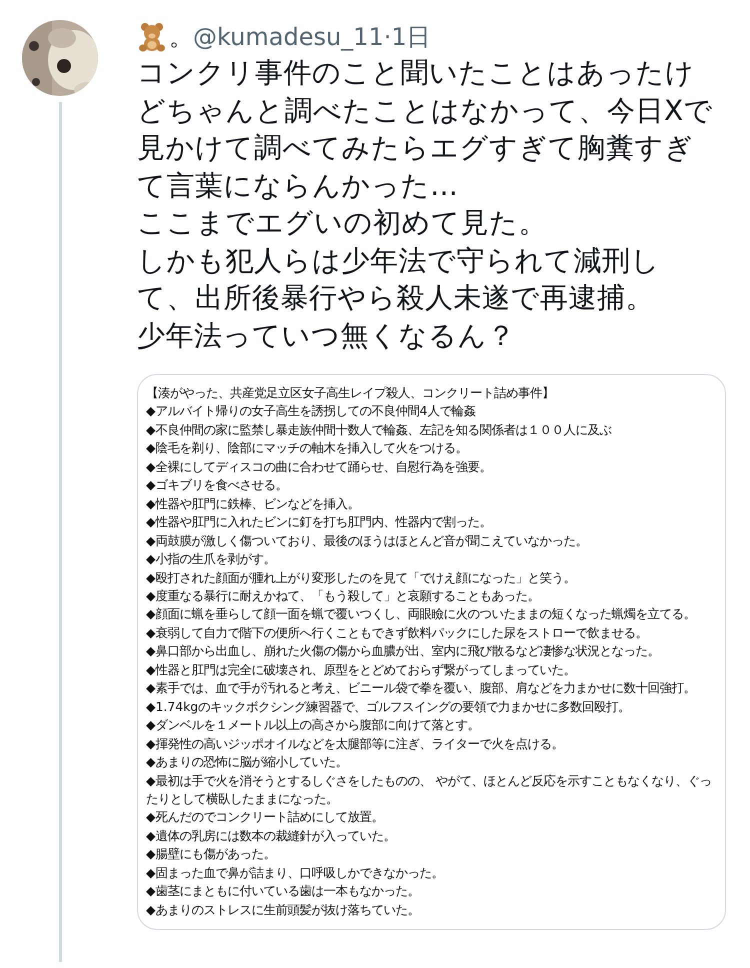  I want to click on post-time: 1日, so click(411, 37).